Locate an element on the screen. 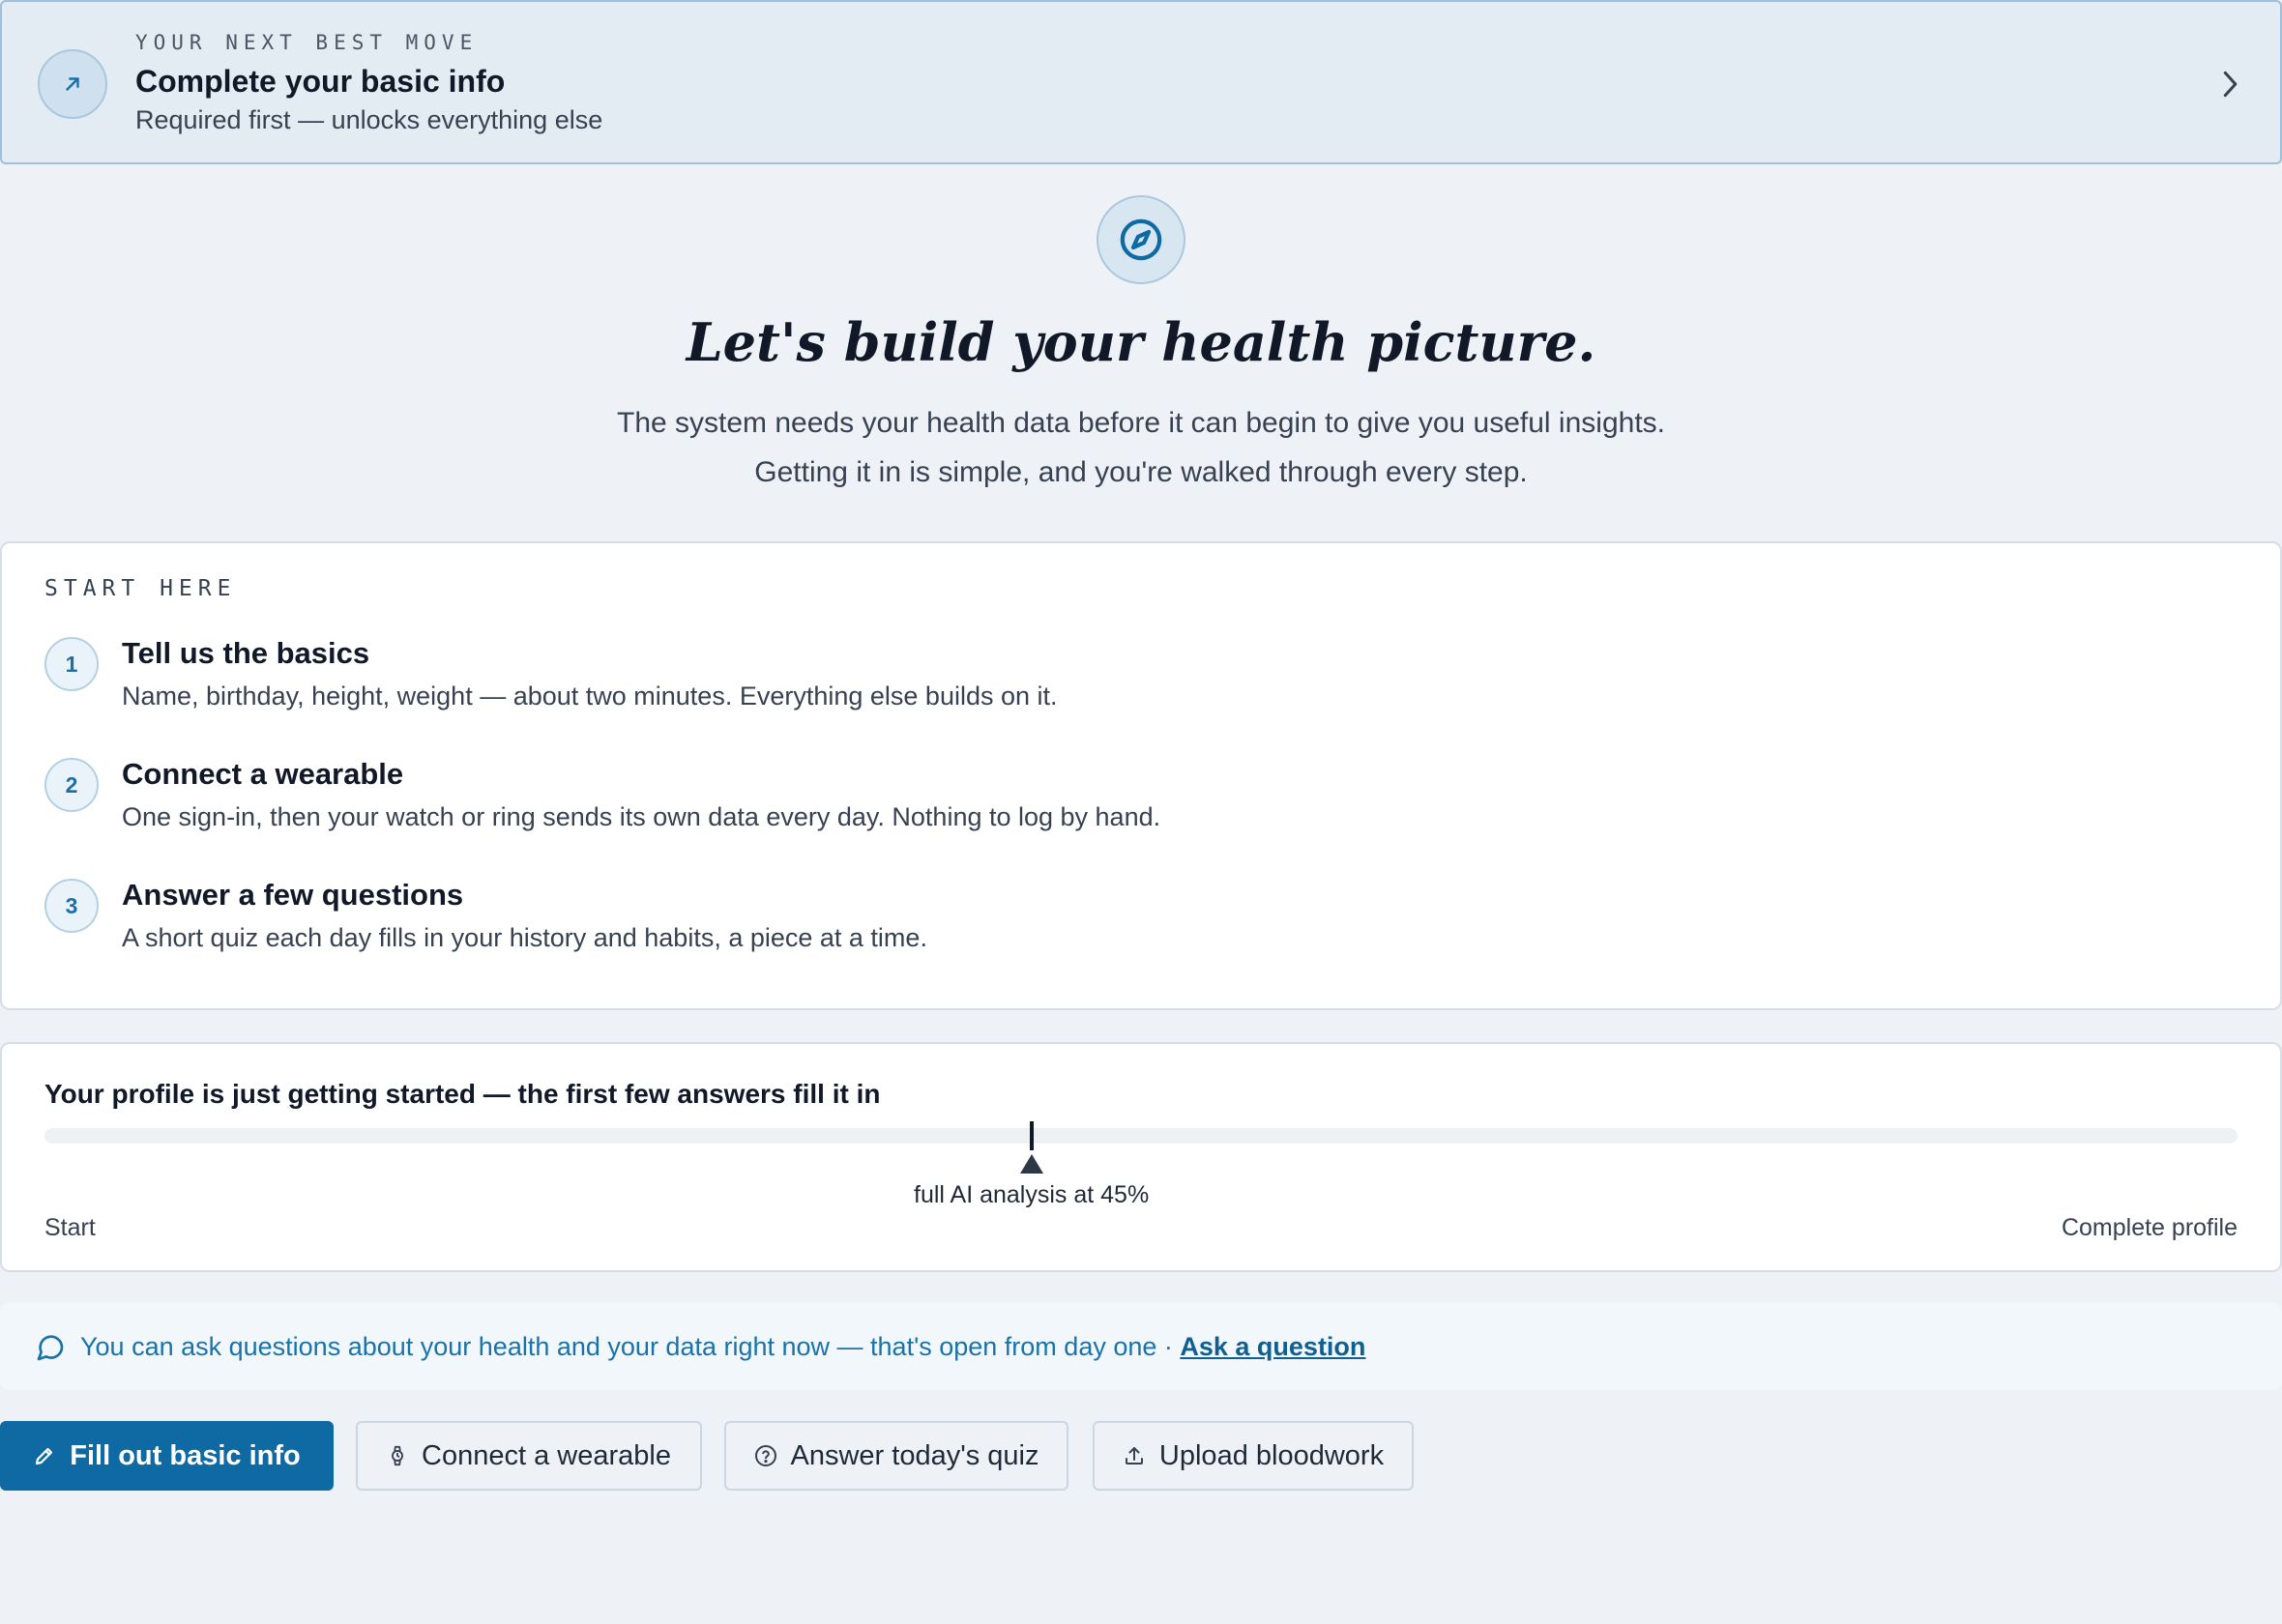 Image resolution: width=2282 pixels, height=1624 pixels. threshold-arrow-icon is located at coordinates (1031, 1164).